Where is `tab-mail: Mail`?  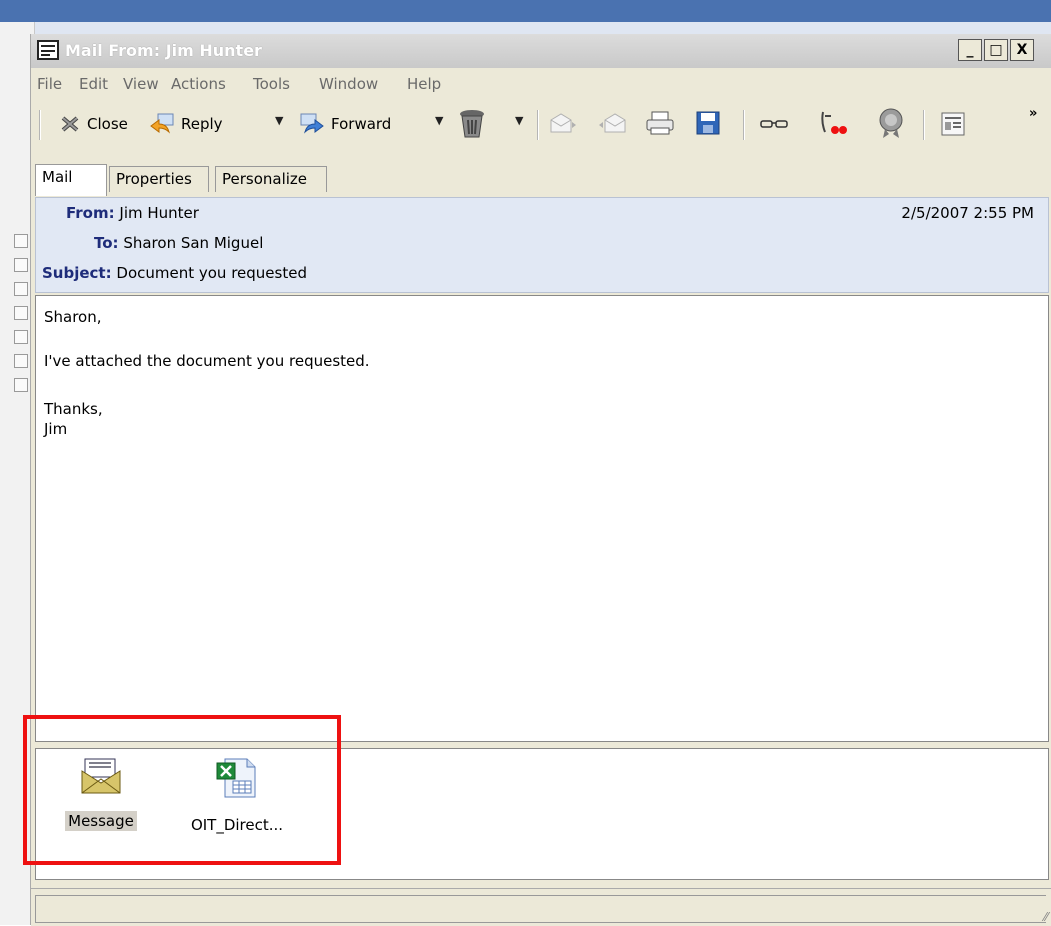 tab-mail: Mail is located at coordinates (71, 180).